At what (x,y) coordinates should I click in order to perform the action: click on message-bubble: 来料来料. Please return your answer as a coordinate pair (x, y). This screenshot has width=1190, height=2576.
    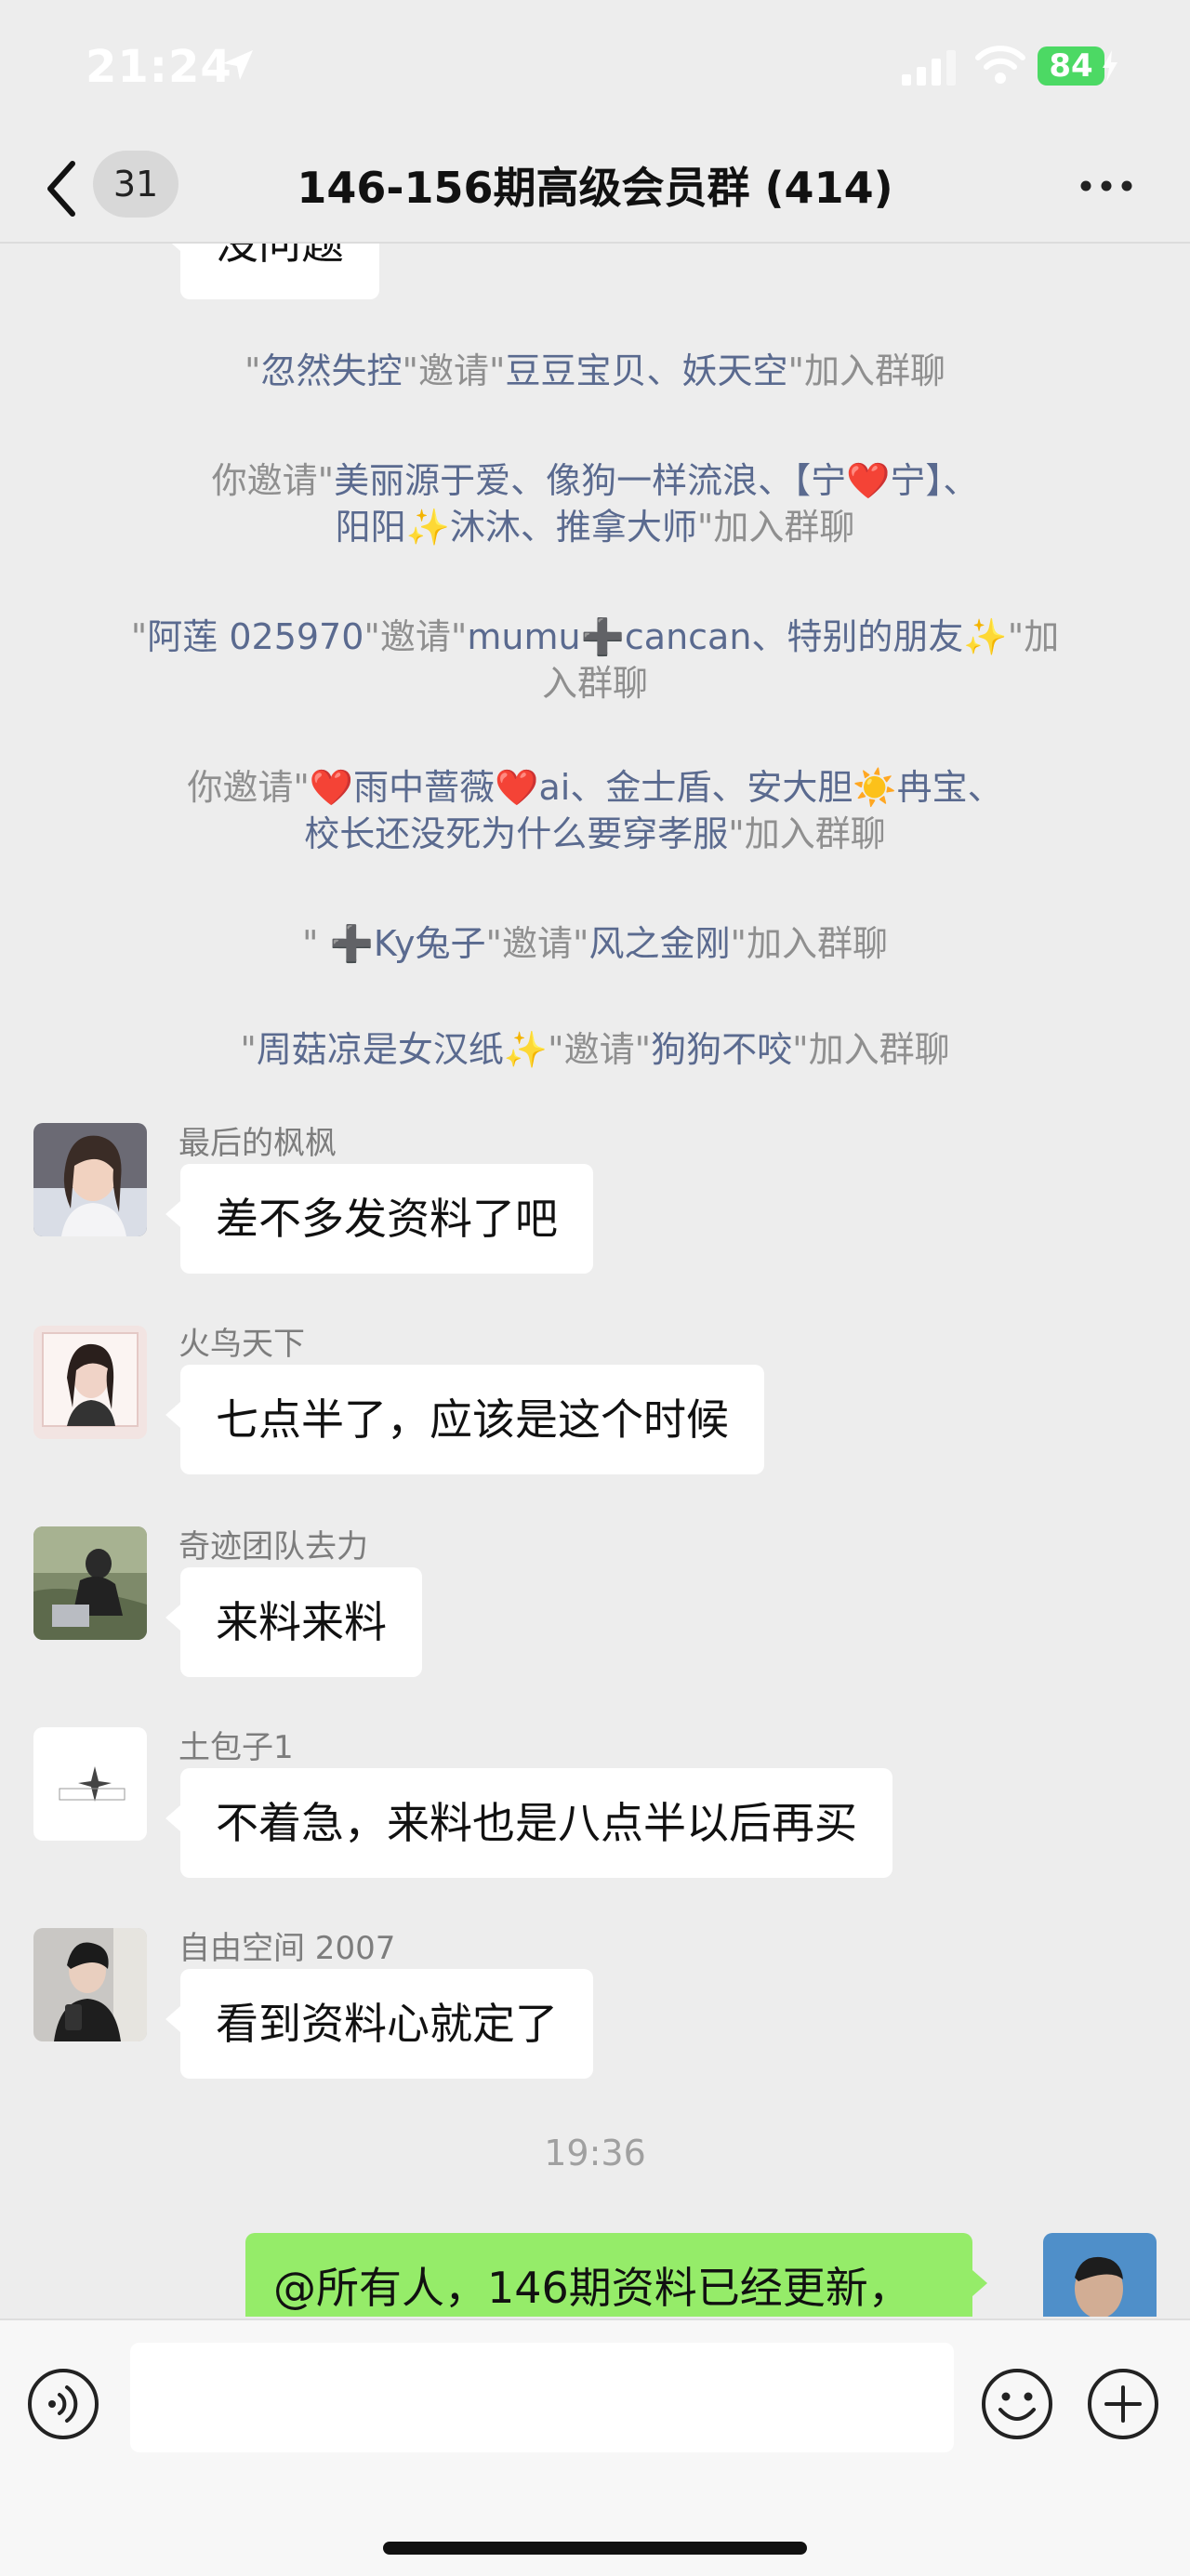
    Looking at the image, I should click on (293, 1622).